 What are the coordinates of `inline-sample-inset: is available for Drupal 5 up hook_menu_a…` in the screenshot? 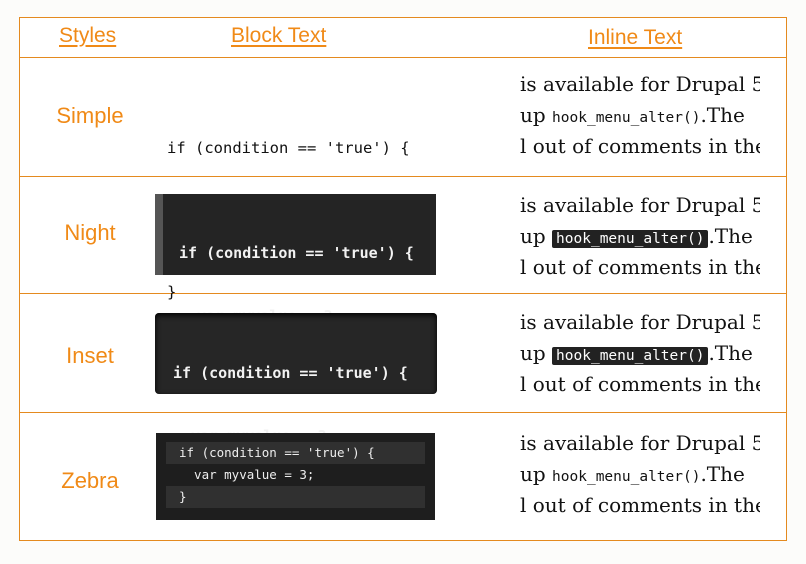 It's located at (640, 353).